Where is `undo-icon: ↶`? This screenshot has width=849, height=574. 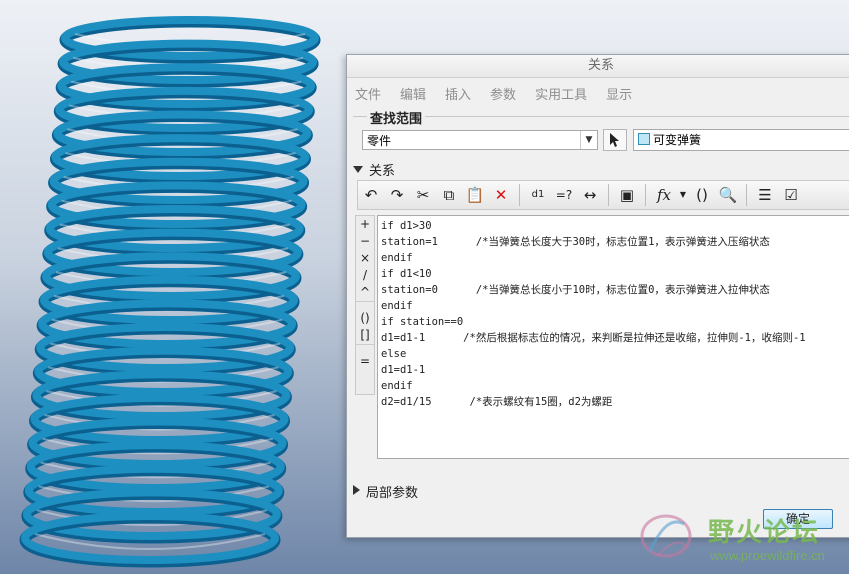 undo-icon: ↶ is located at coordinates (371, 195).